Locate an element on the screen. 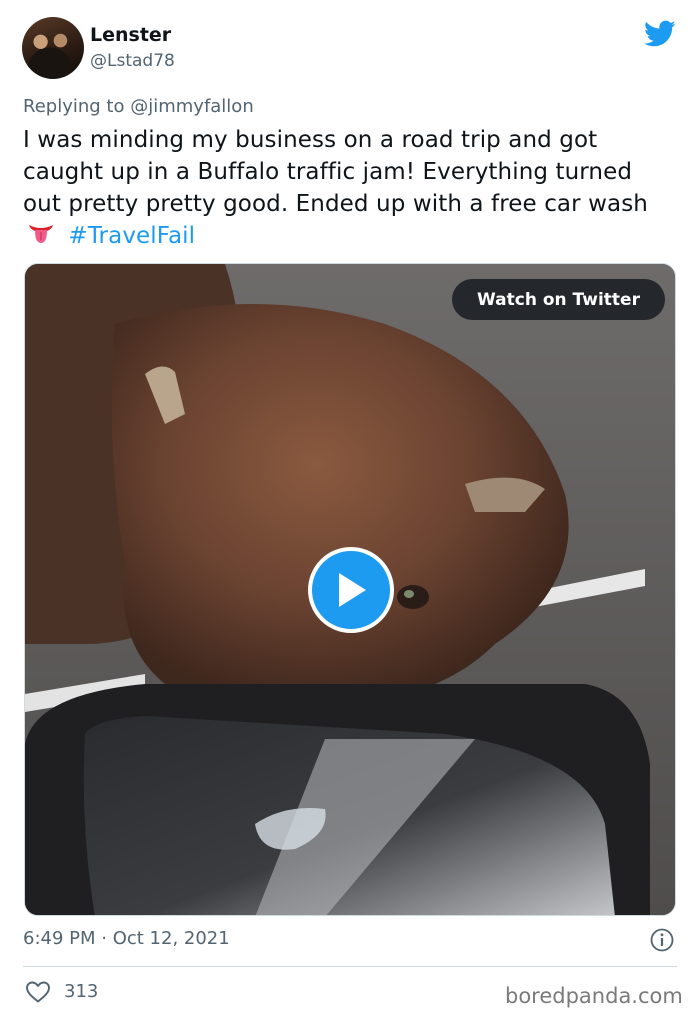 The width and height of the screenshot is (700, 1019). avatar is located at coordinates (53, 48).